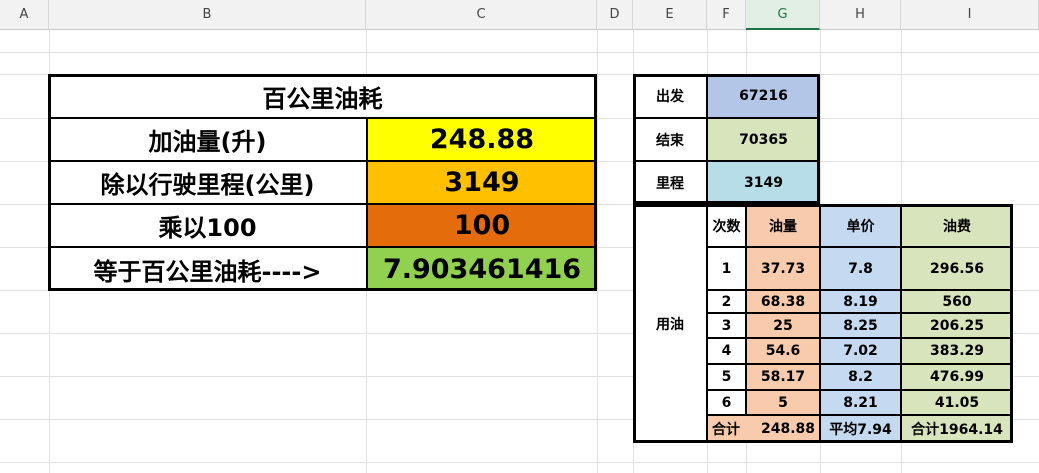 Image resolution: width=1039 pixels, height=473 pixels. I want to click on odometer-value-2: 70365, so click(763, 139).